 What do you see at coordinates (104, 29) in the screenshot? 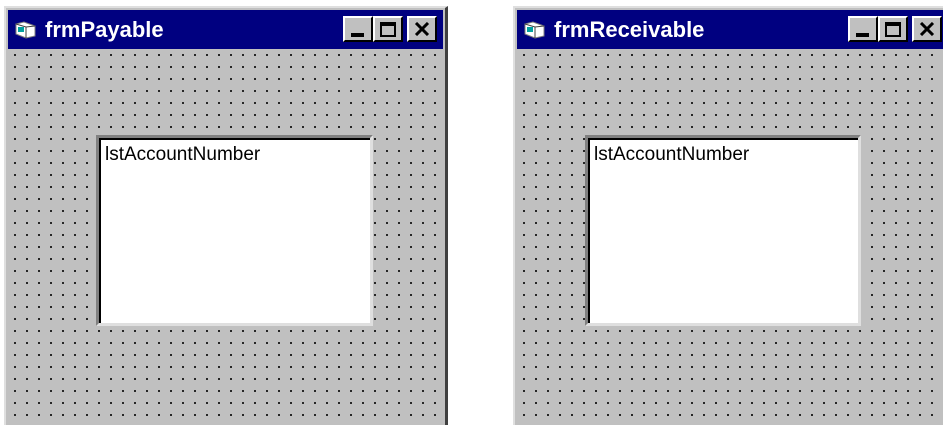
I see `window-title: frmPayable` at bounding box center [104, 29].